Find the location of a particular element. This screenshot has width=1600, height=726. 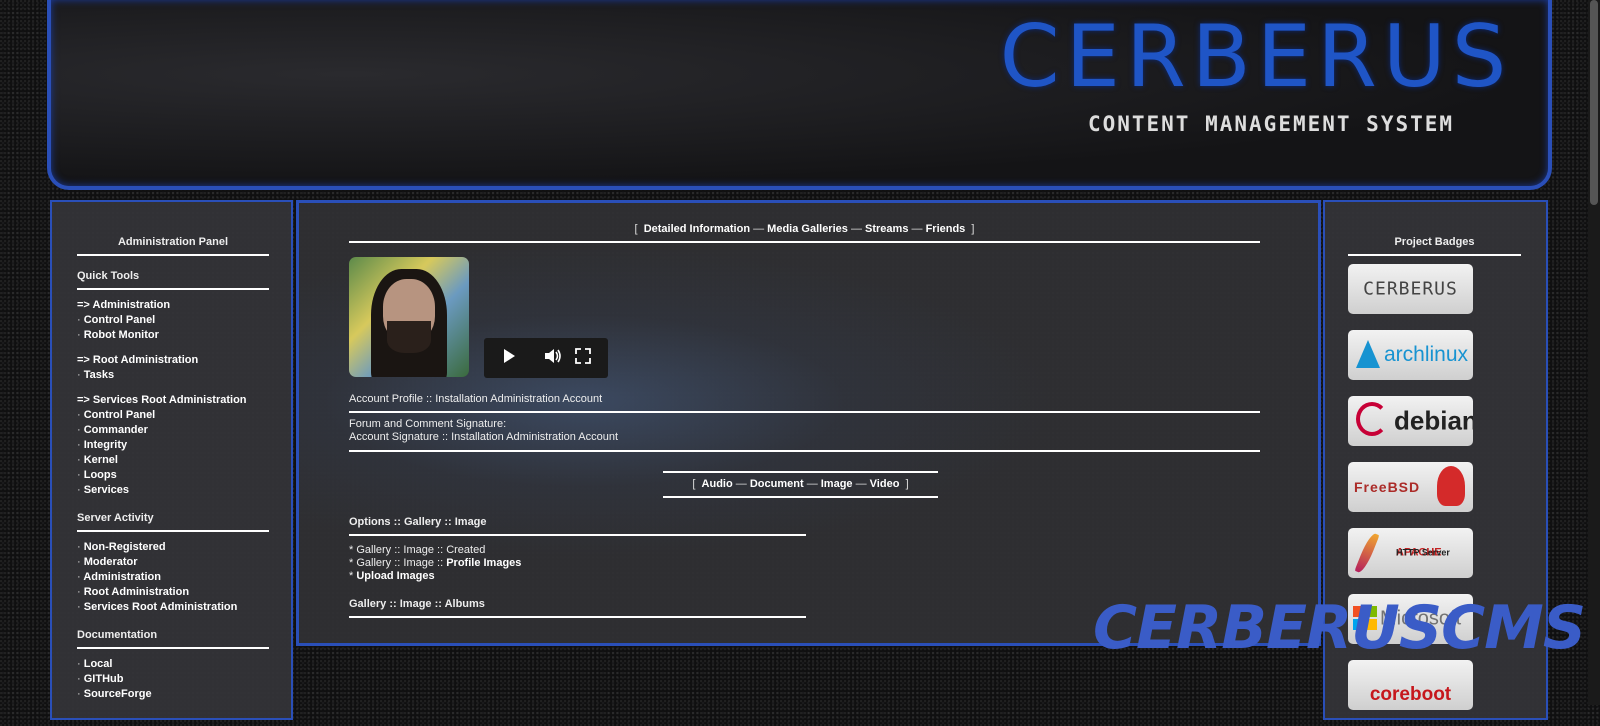

nav-item-services: · Services is located at coordinates (173, 490).